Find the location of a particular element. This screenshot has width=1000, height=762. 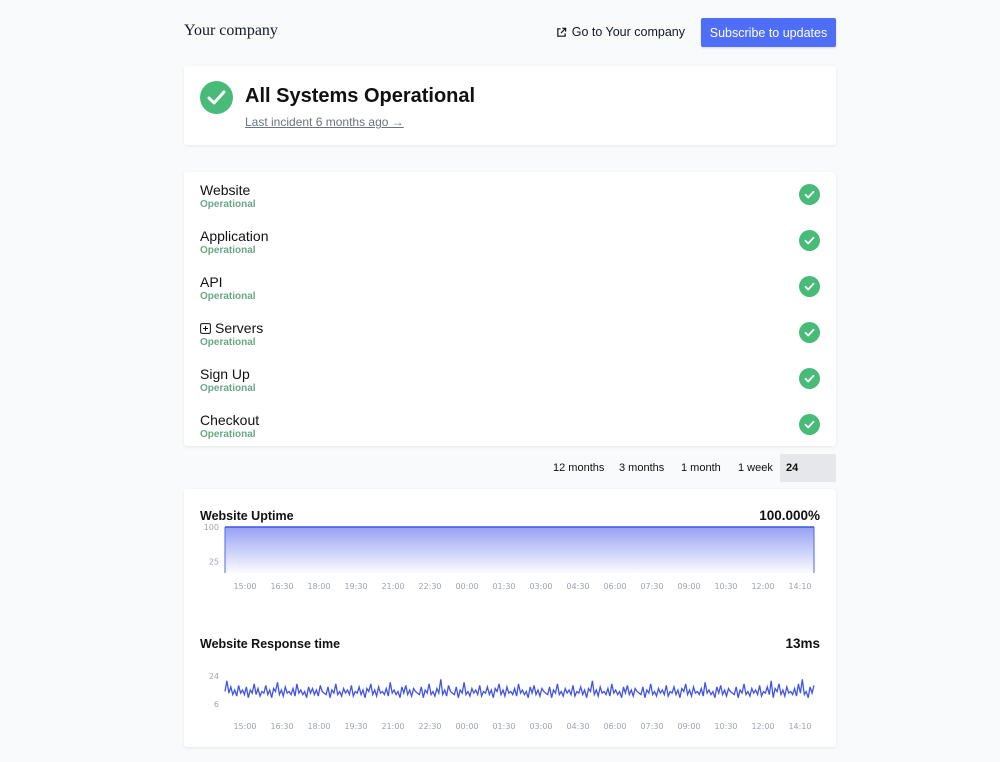

component-row: Application Operational is located at coordinates (510, 241).